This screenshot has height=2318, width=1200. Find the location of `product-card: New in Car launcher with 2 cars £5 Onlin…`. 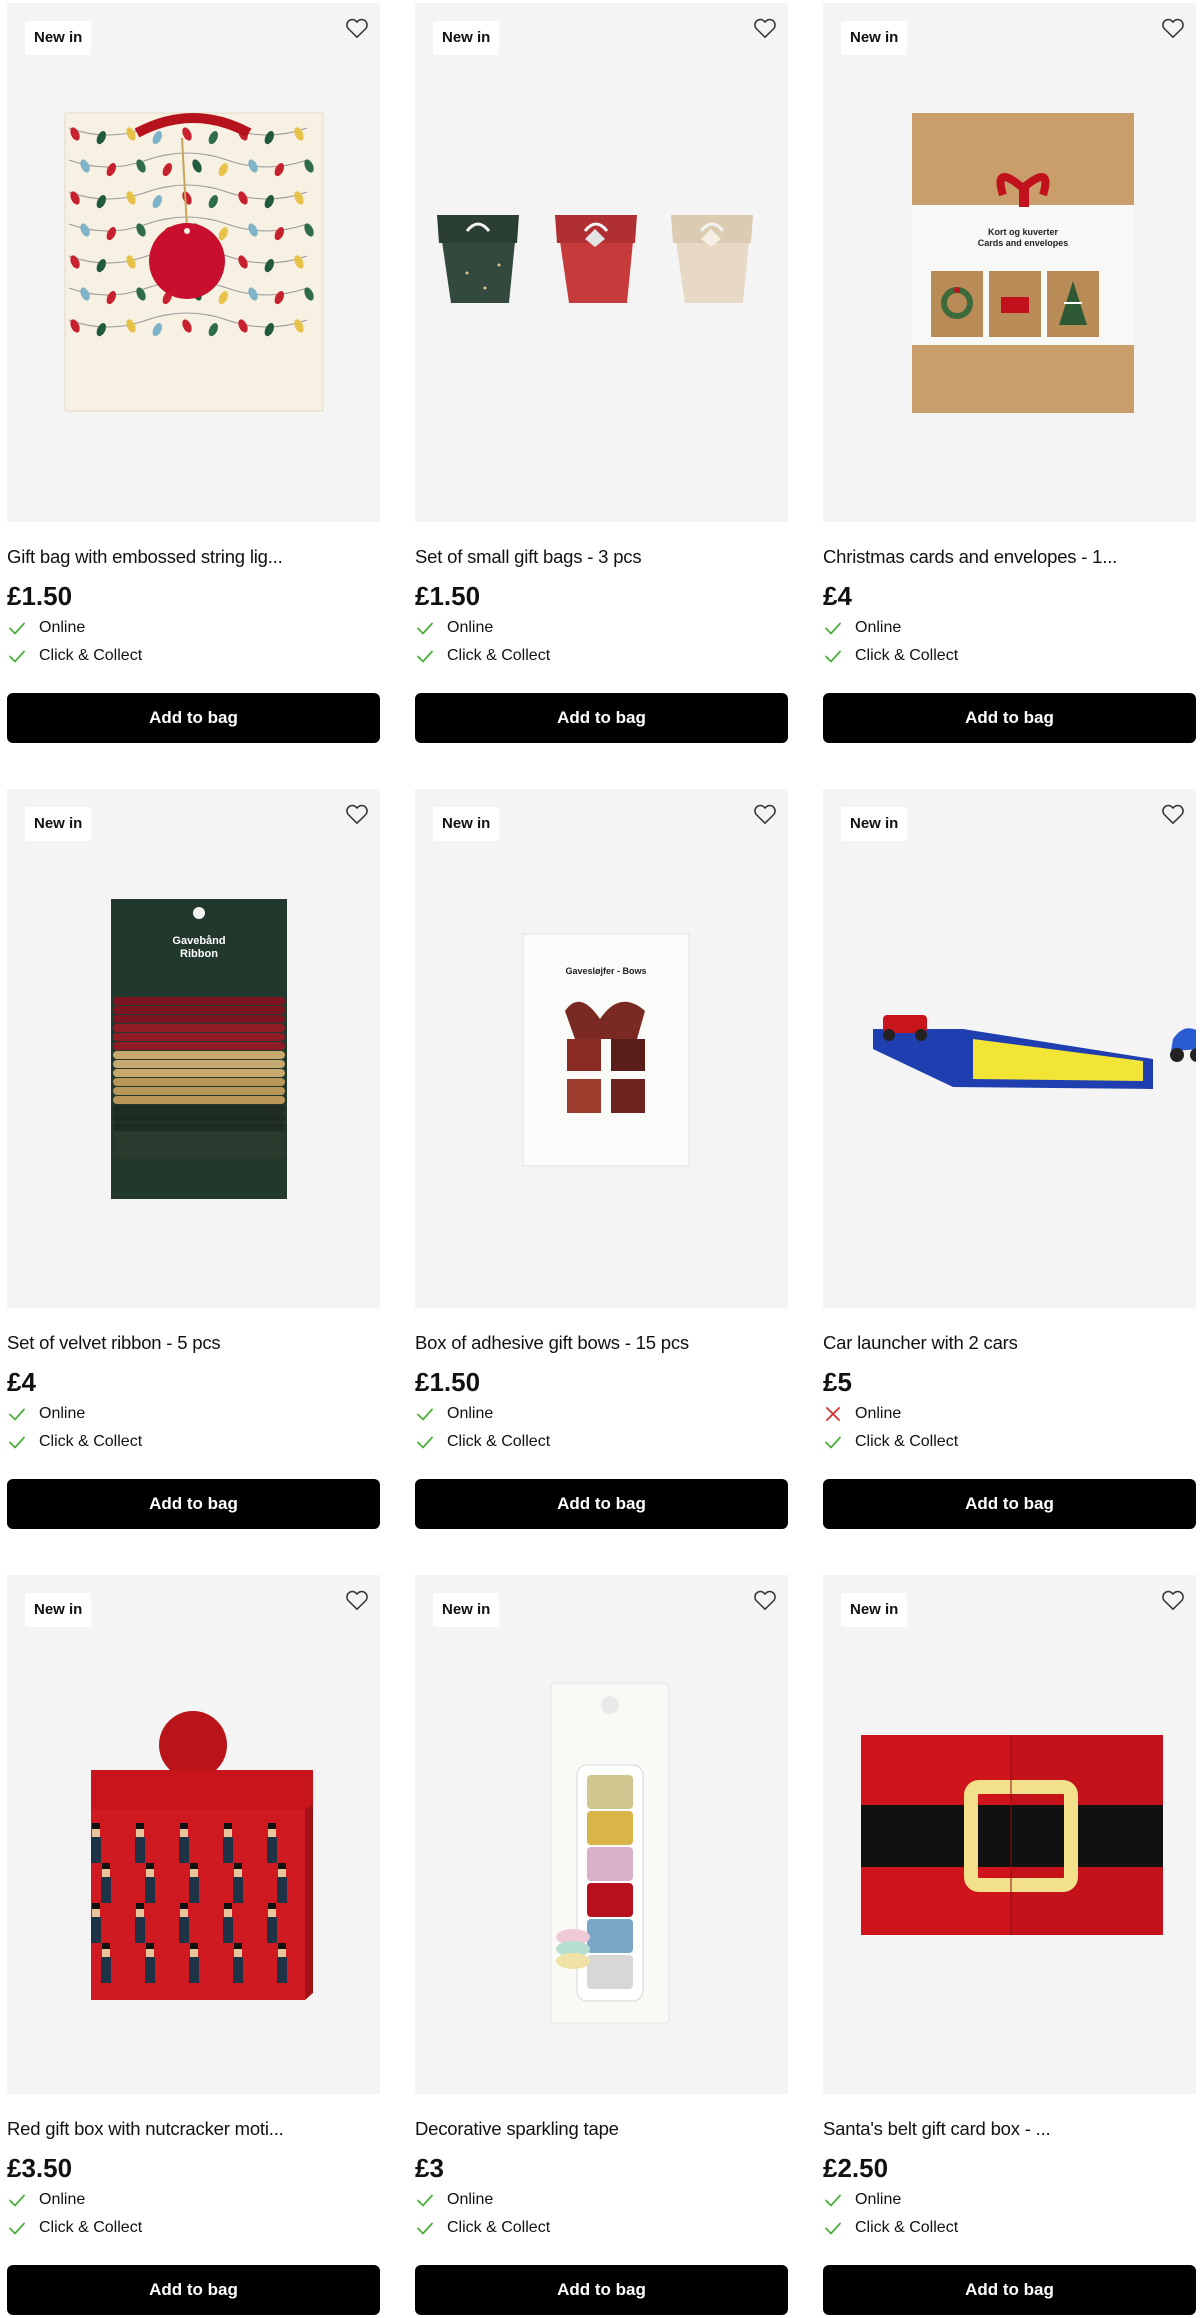

product-card: New in Car launcher with 2 cars £5 Onlin… is located at coordinates (1009, 1159).